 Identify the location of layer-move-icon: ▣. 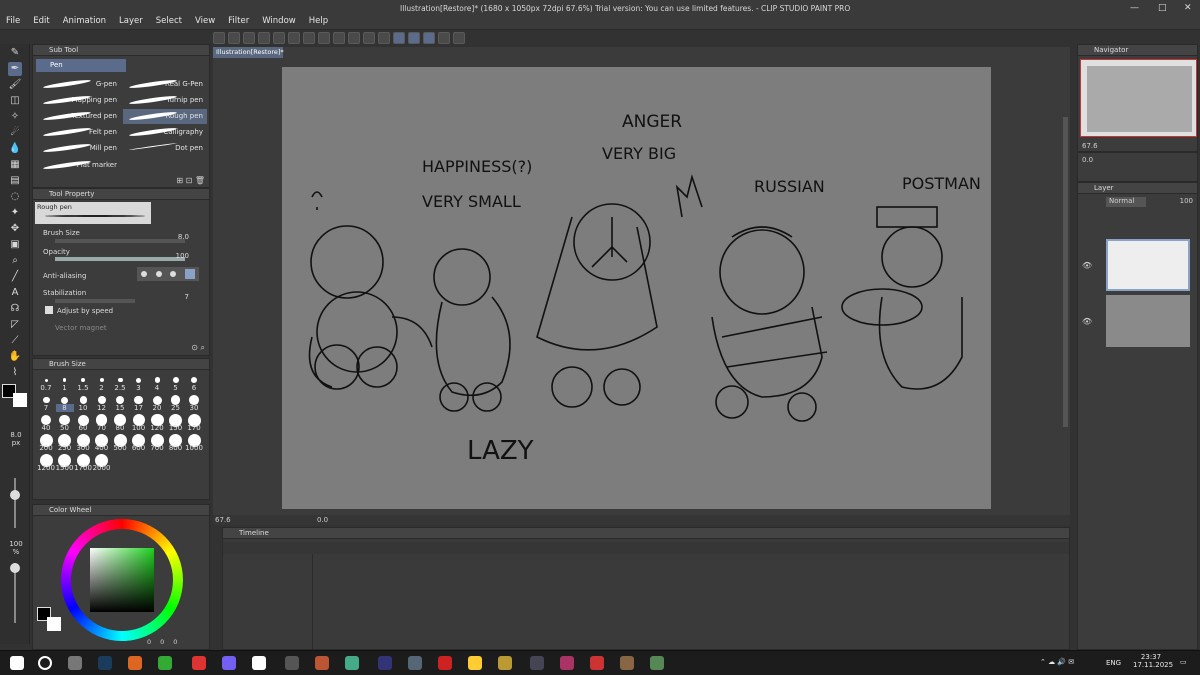
(15, 245).